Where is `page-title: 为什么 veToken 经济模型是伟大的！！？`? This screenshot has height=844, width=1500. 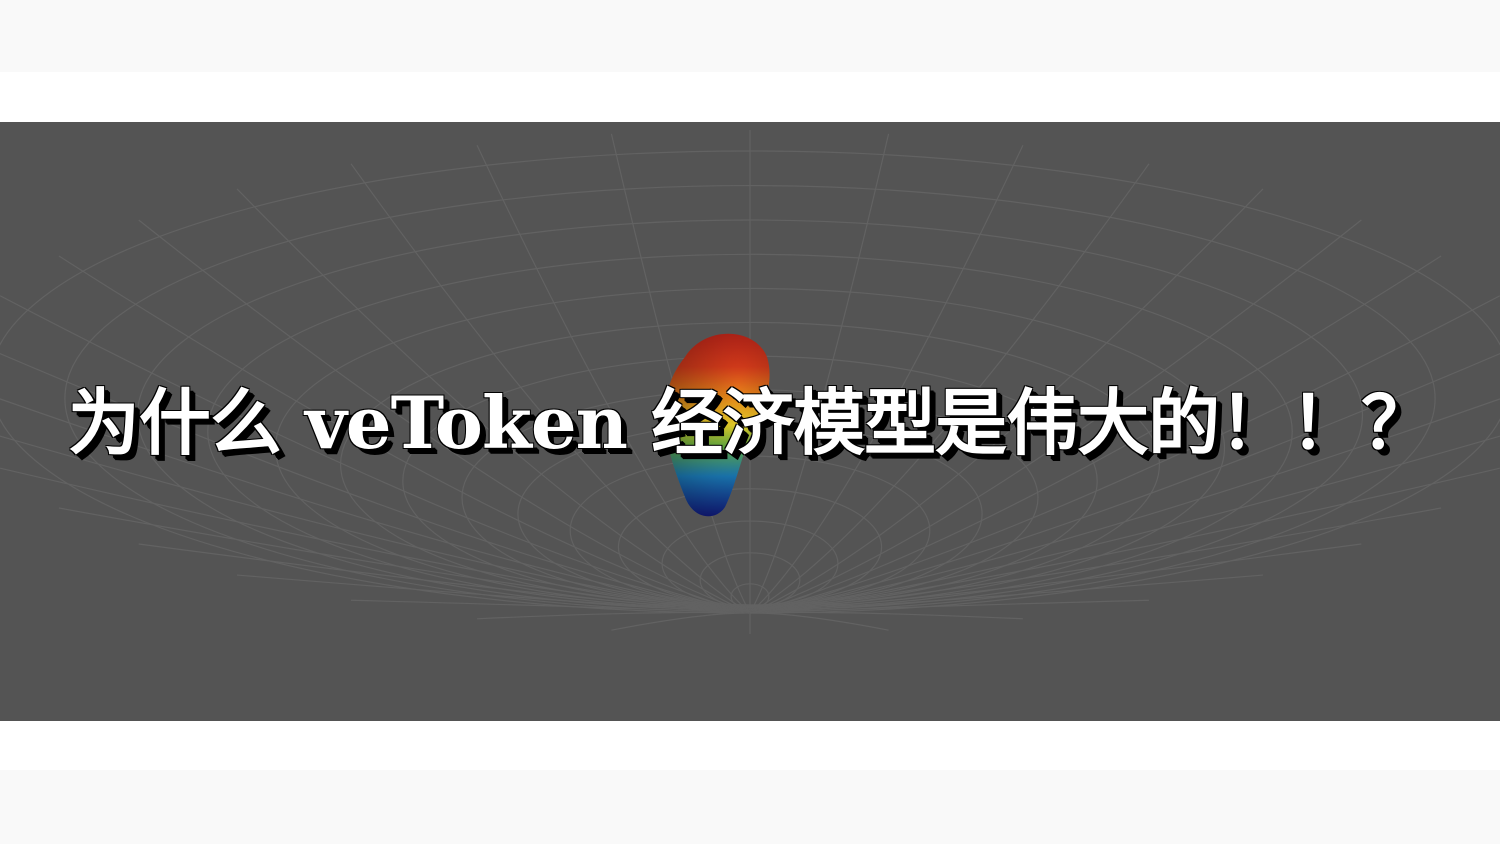 page-title: 为什么 veToken 经济模型是伟大的！！？ is located at coordinates (750, 422).